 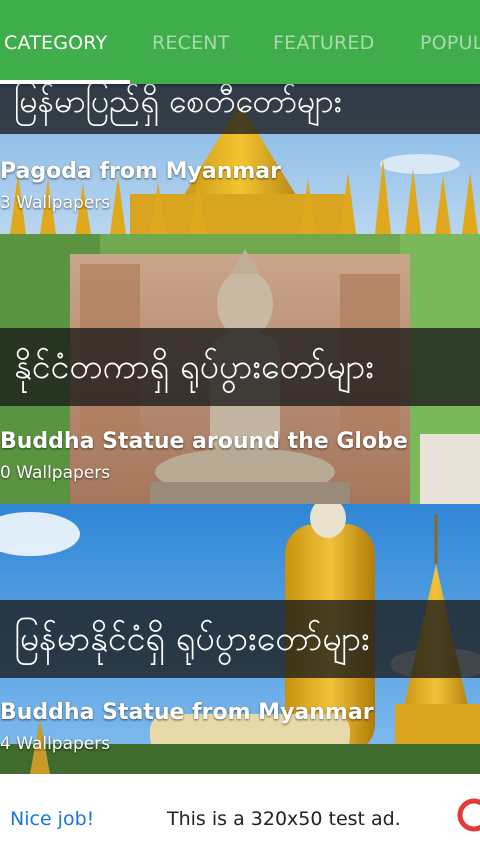 I want to click on category-title: Buddha Statue around the Globe, so click(x=204, y=441).